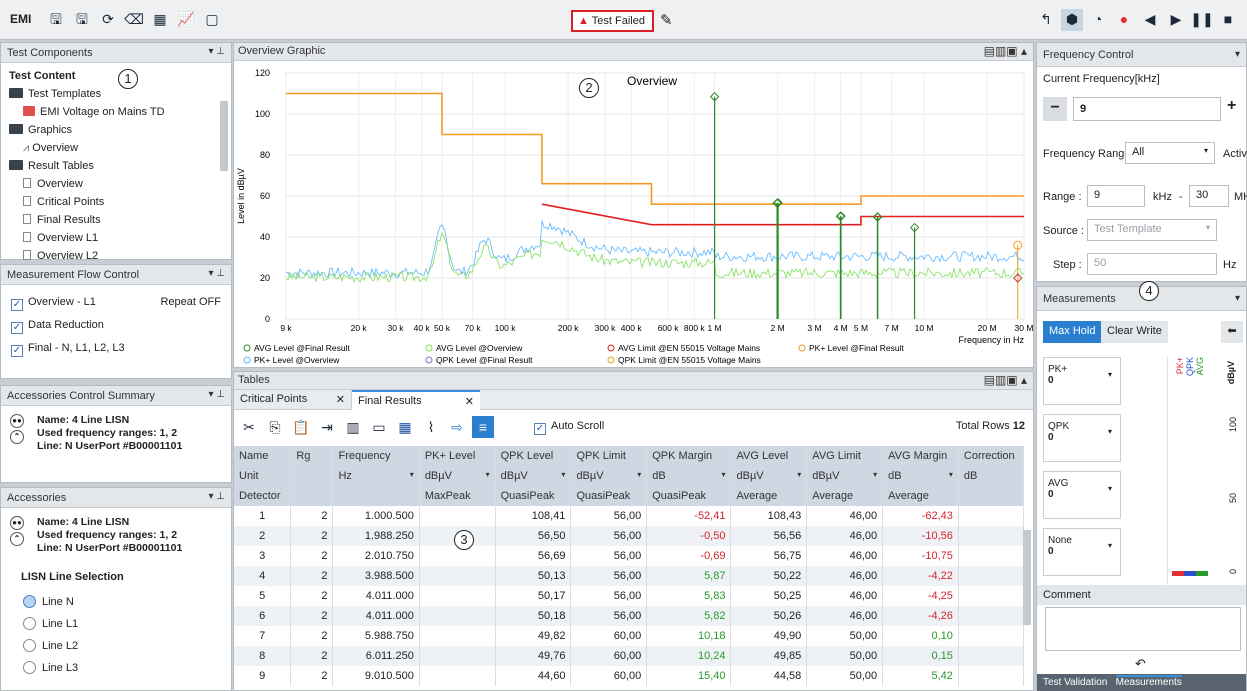  What do you see at coordinates (56, 21) in the screenshot?
I see `save-icon: 🖫` at bounding box center [56, 21].